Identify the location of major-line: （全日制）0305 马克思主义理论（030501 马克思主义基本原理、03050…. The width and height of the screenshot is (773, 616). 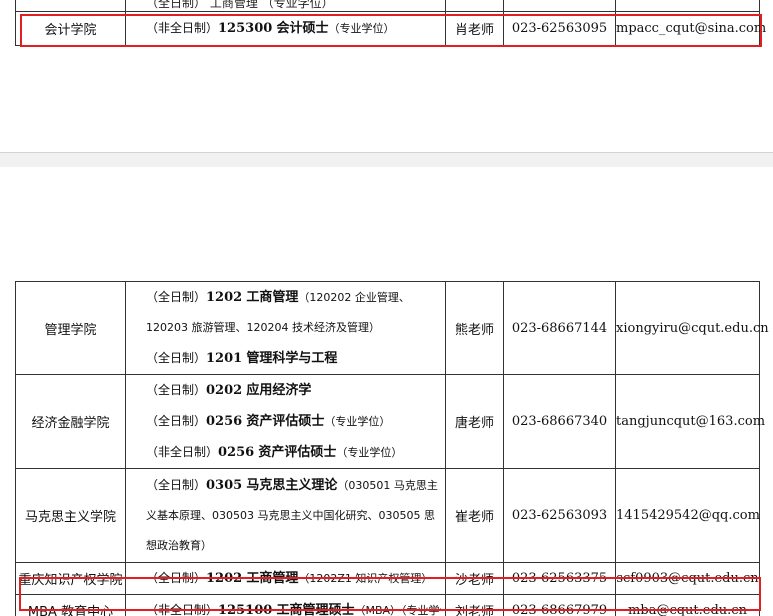
(293, 515).